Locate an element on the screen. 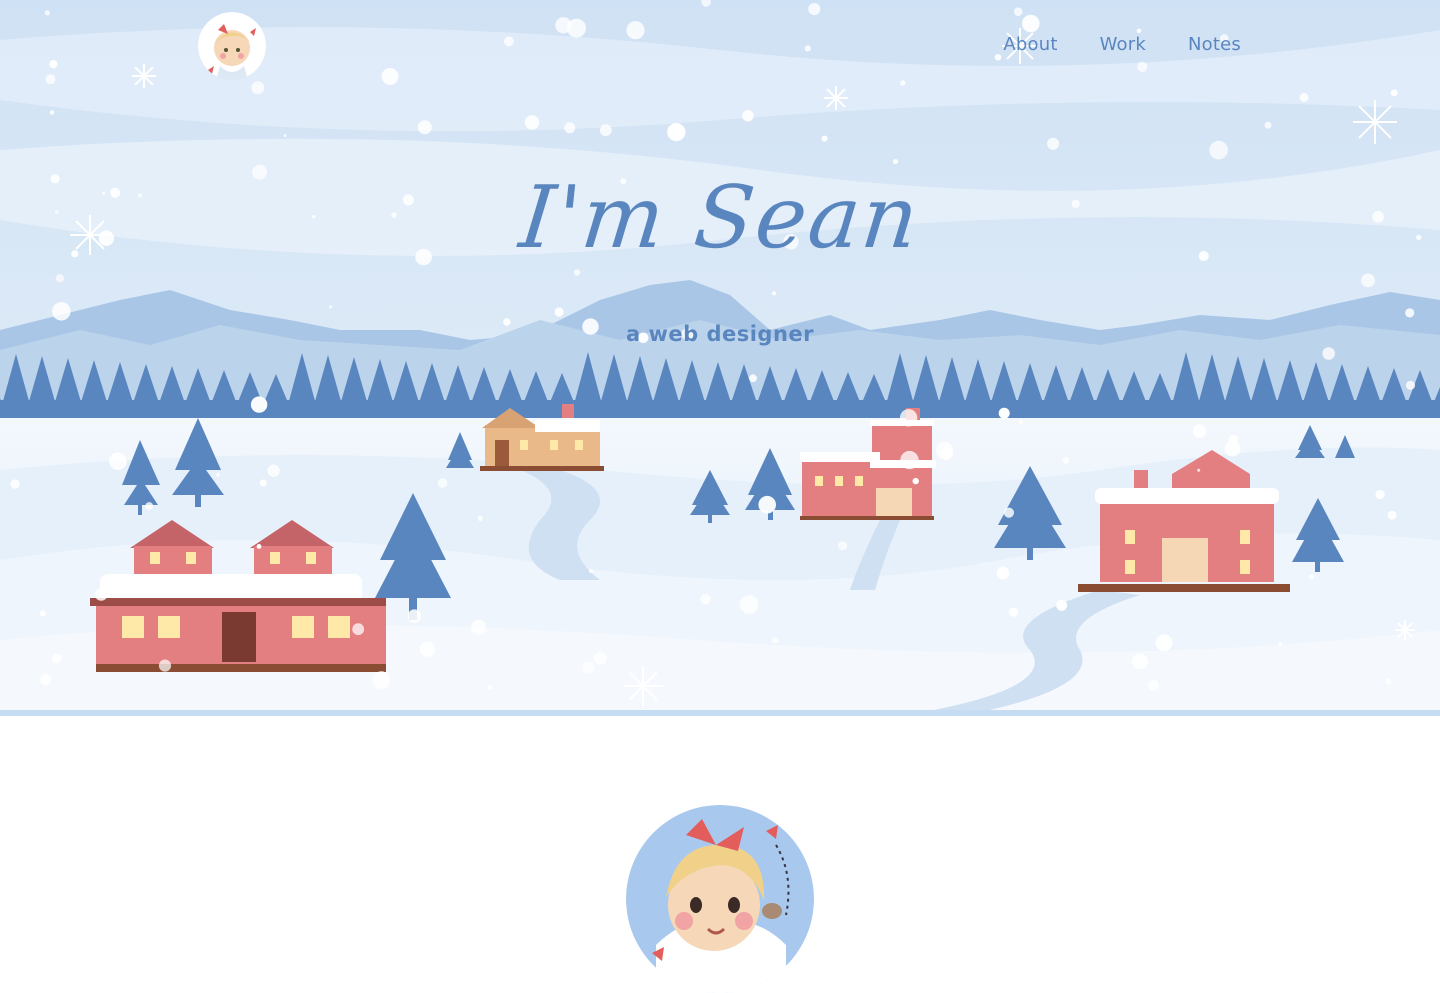 Image resolution: width=1440 pixels, height=993 pixels. nav-notes: Notes is located at coordinates (1214, 44).